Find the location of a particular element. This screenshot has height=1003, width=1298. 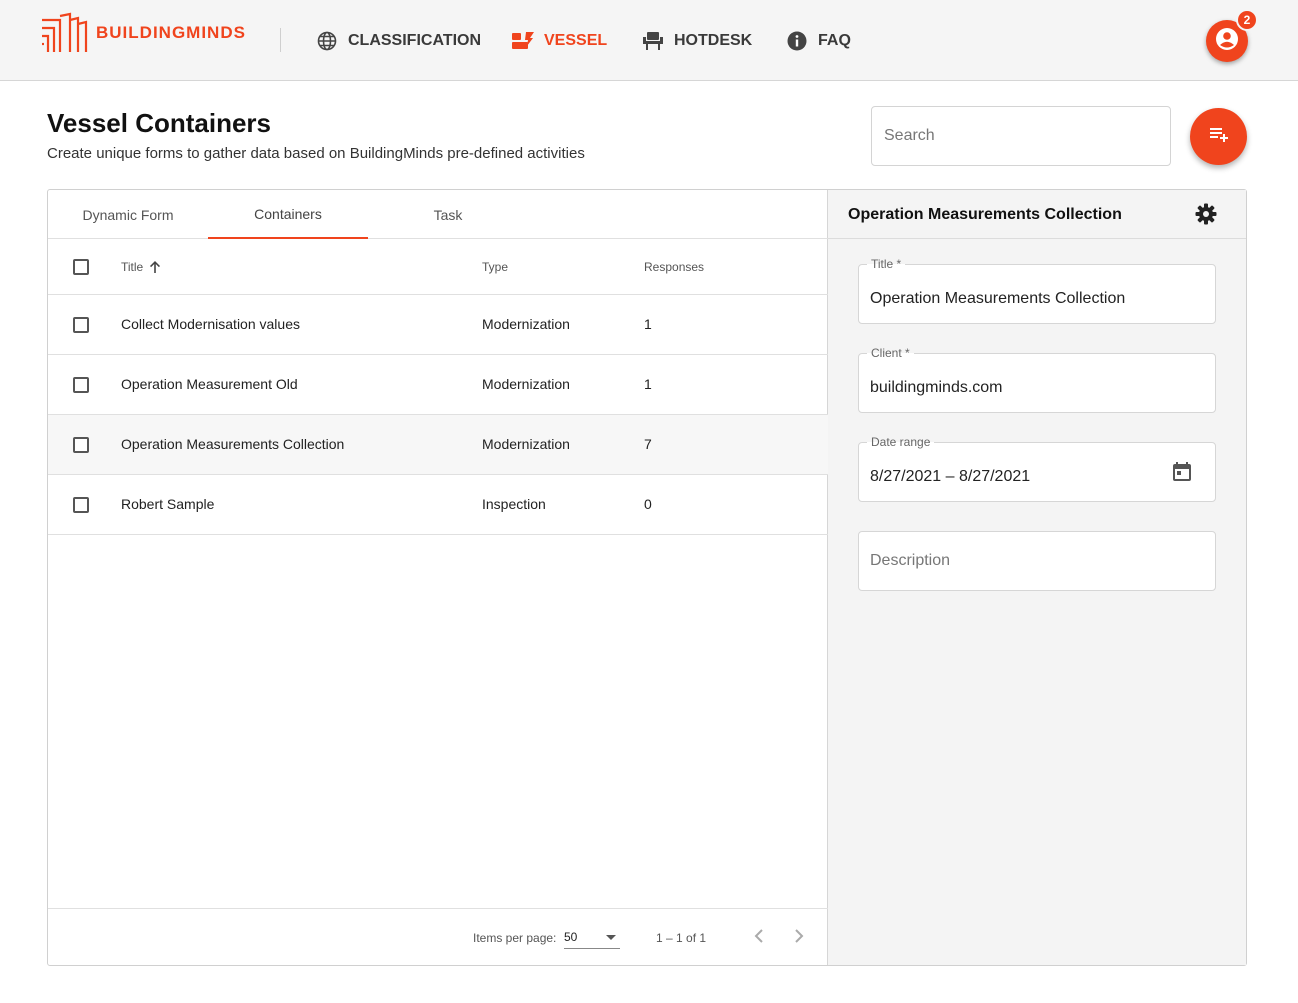

previous-page-button is located at coordinates (759, 937).